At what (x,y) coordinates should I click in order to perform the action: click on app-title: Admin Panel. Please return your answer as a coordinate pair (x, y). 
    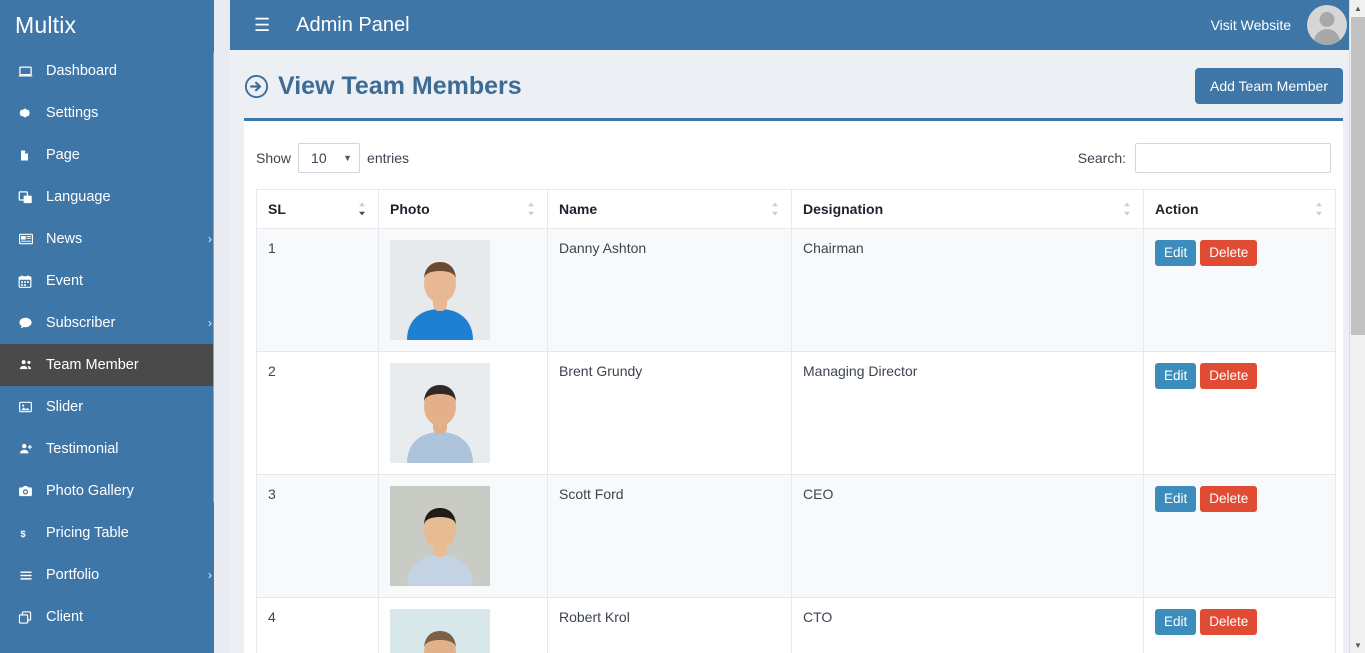
    Looking at the image, I should click on (353, 24).